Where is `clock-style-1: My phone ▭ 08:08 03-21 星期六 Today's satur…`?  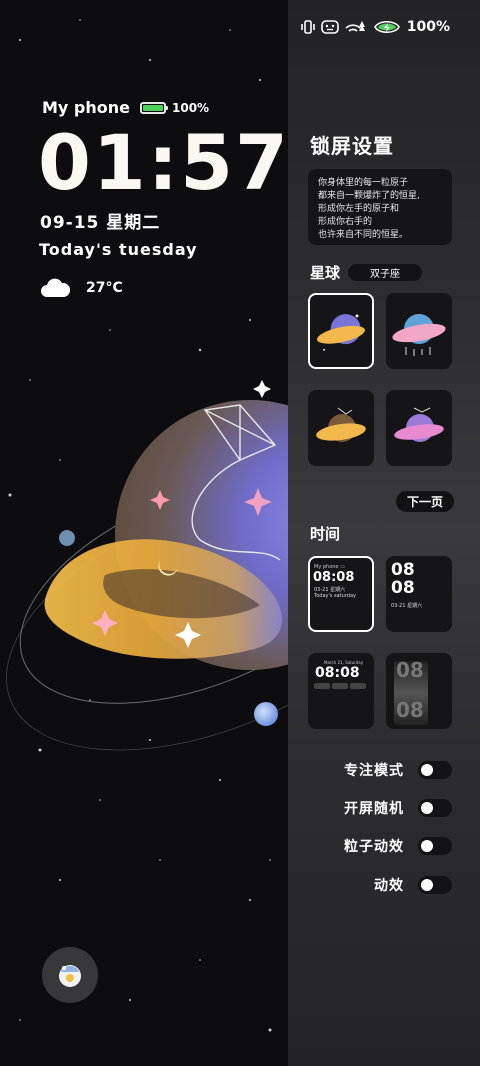
clock-style-1: My phone ▭ 08:08 03-21 星期六 Today's satur… is located at coordinates (341, 594).